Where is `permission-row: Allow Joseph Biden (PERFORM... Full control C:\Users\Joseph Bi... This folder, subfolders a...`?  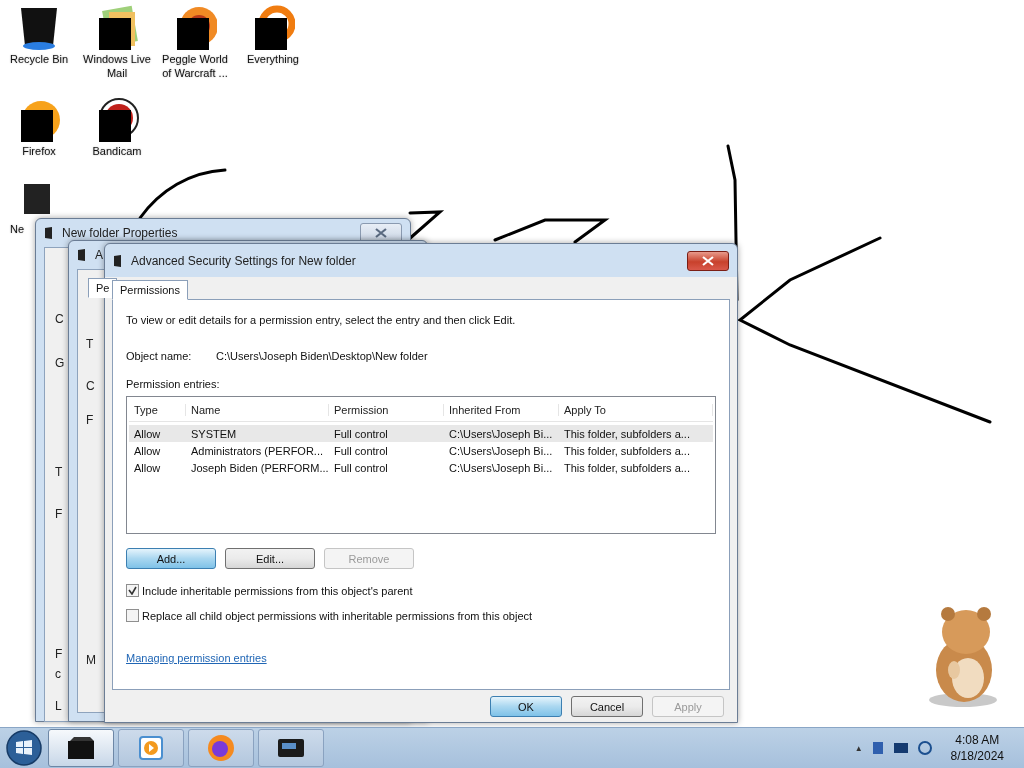
permission-row: Allow Joseph Biden (PERFORM... Full control C:\Users\Joseph Bi... This folder, subfolders a... is located at coordinates (421, 467).